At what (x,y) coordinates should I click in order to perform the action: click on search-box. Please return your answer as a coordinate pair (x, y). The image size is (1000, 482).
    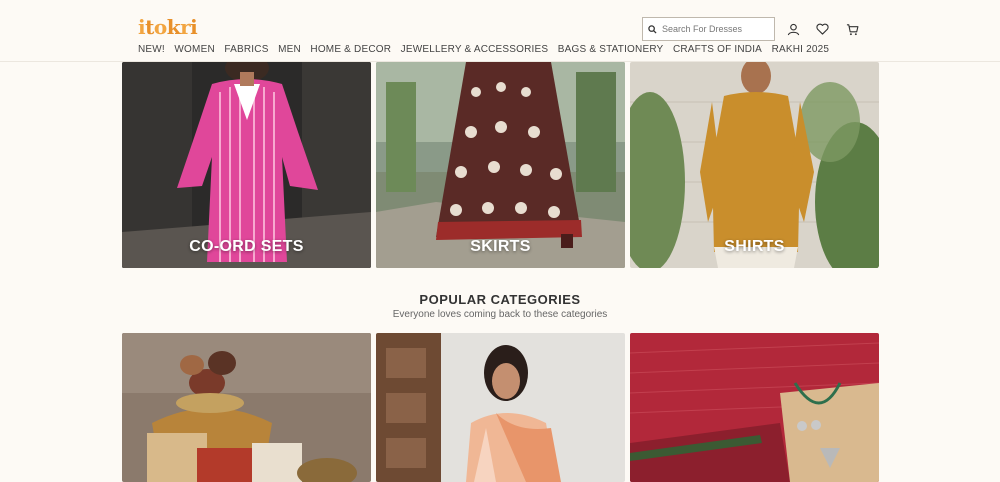
    Looking at the image, I should click on (708, 29).